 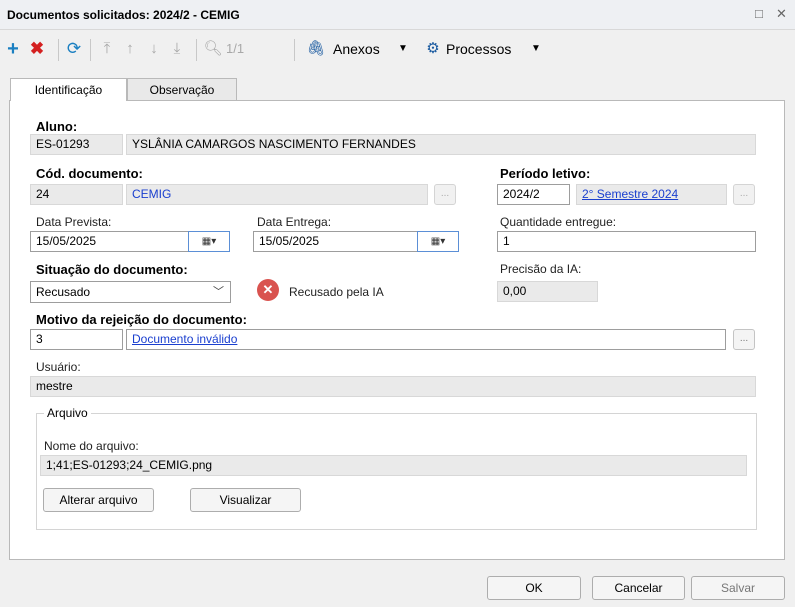 What do you see at coordinates (98, 500) in the screenshot?
I see `change-file-button: Alterar arquivo` at bounding box center [98, 500].